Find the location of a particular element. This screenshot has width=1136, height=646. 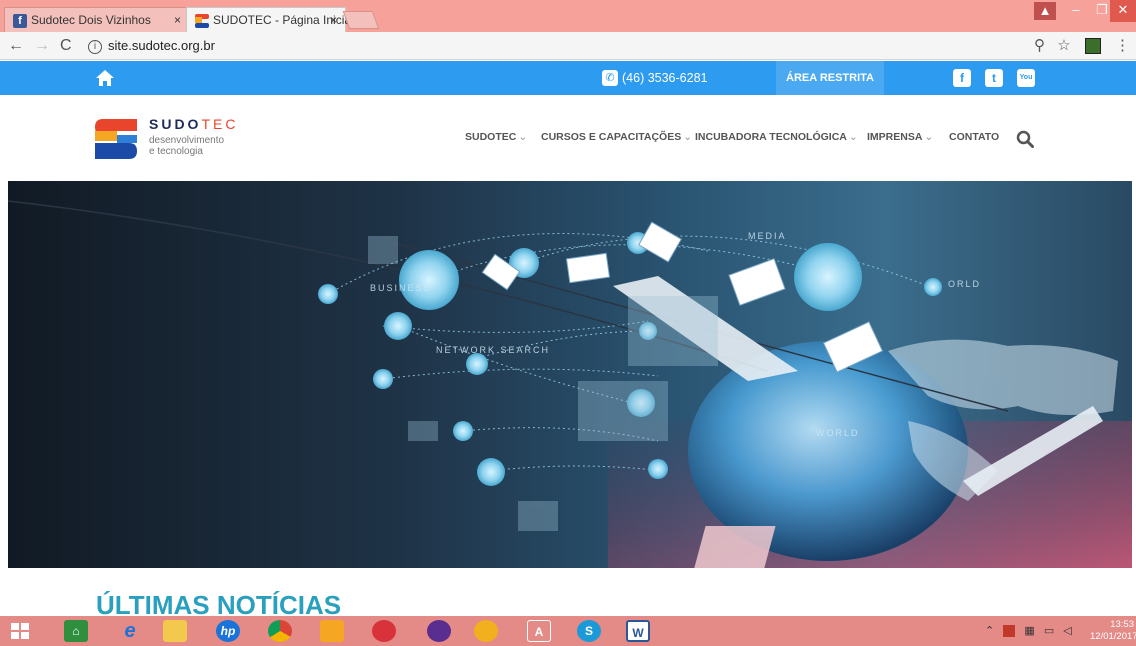

back-icon: ← is located at coordinates (16, 46).